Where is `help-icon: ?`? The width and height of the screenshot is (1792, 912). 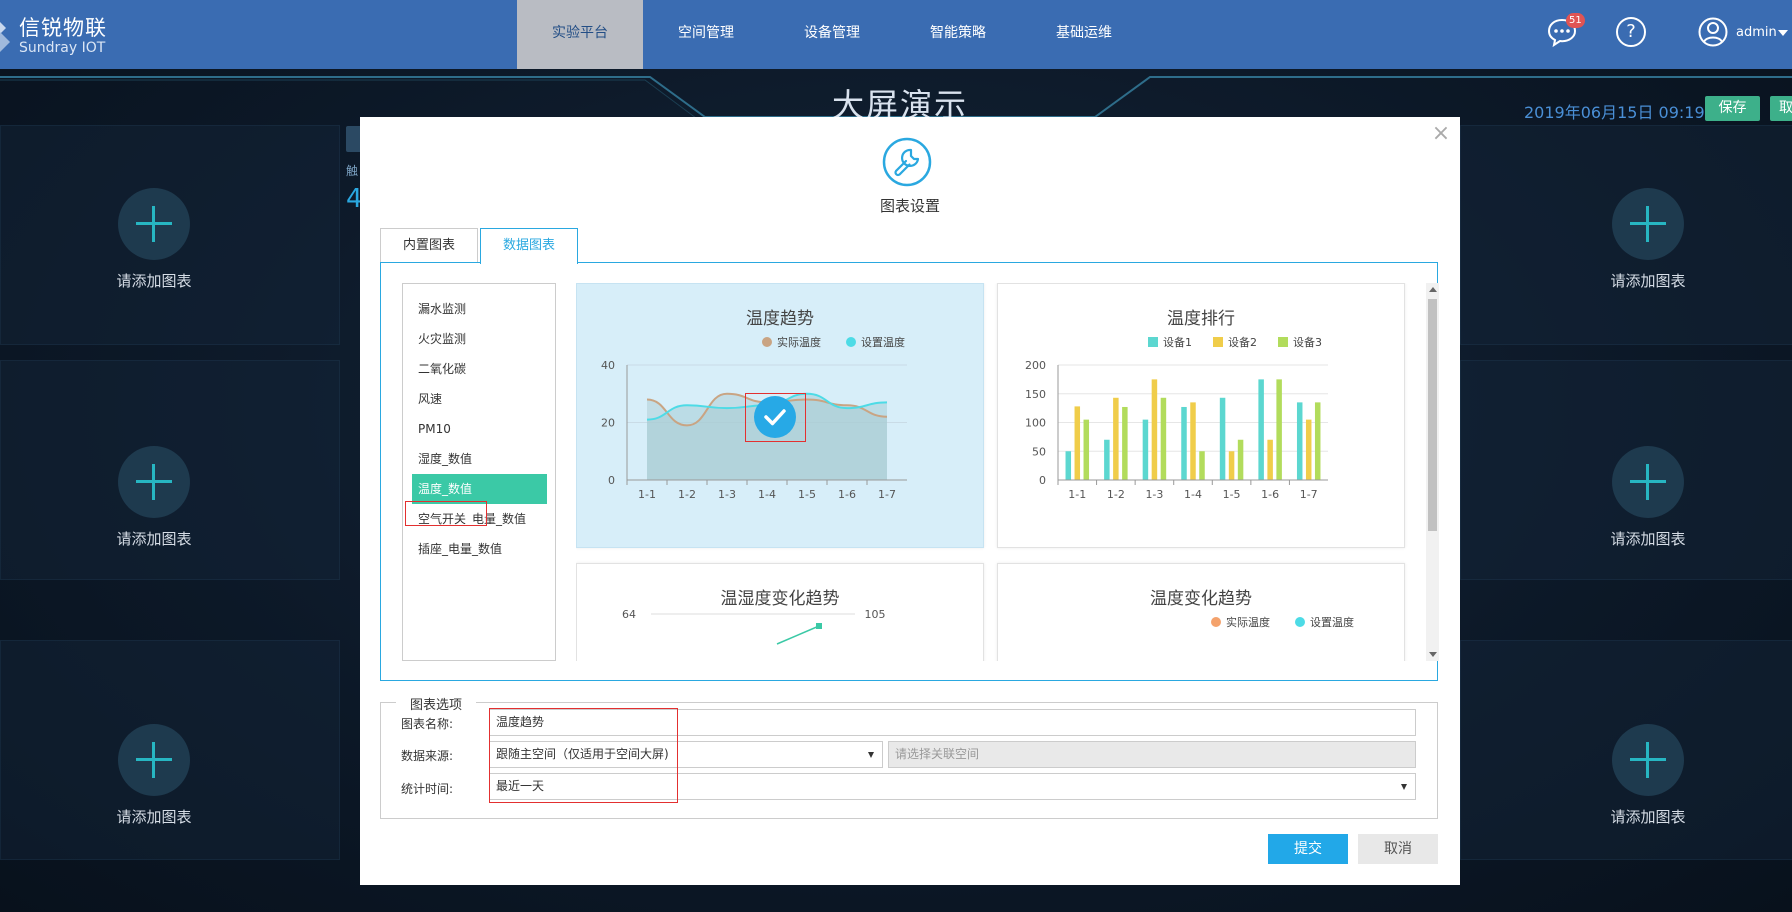
help-icon: ? is located at coordinates (1631, 32).